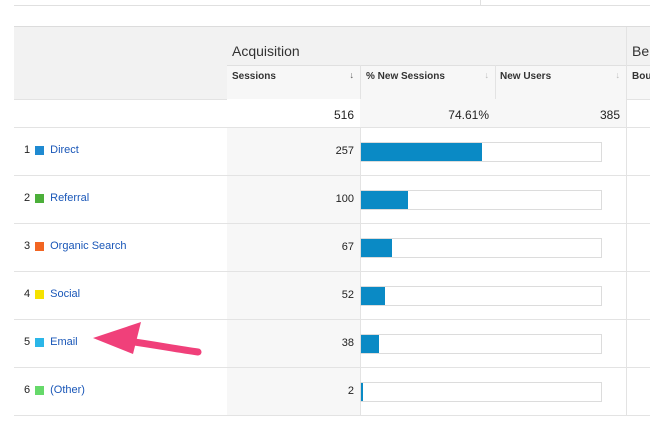  Describe the element at coordinates (347, 247) in the screenshot. I see `row-sessions-value: 67` at that location.